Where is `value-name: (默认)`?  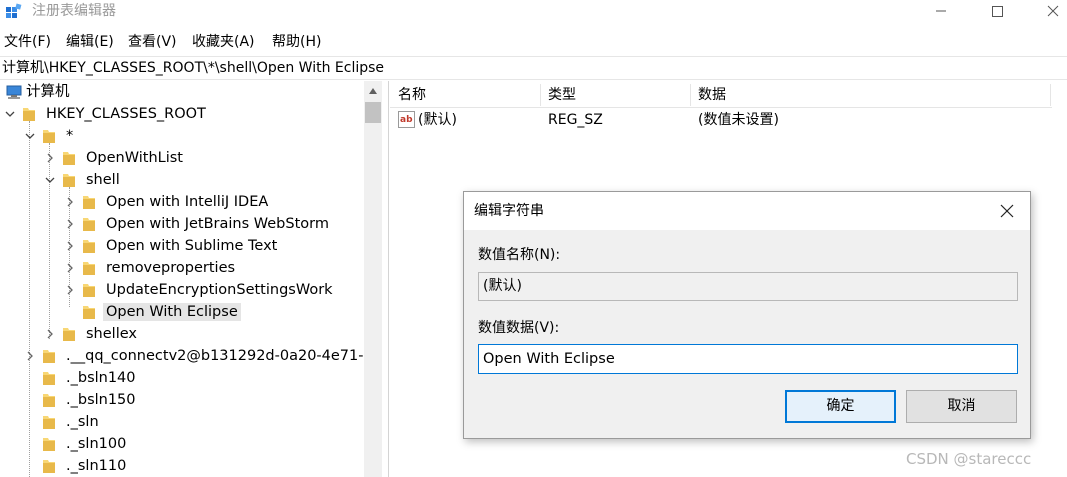 value-name: (默认) is located at coordinates (437, 120).